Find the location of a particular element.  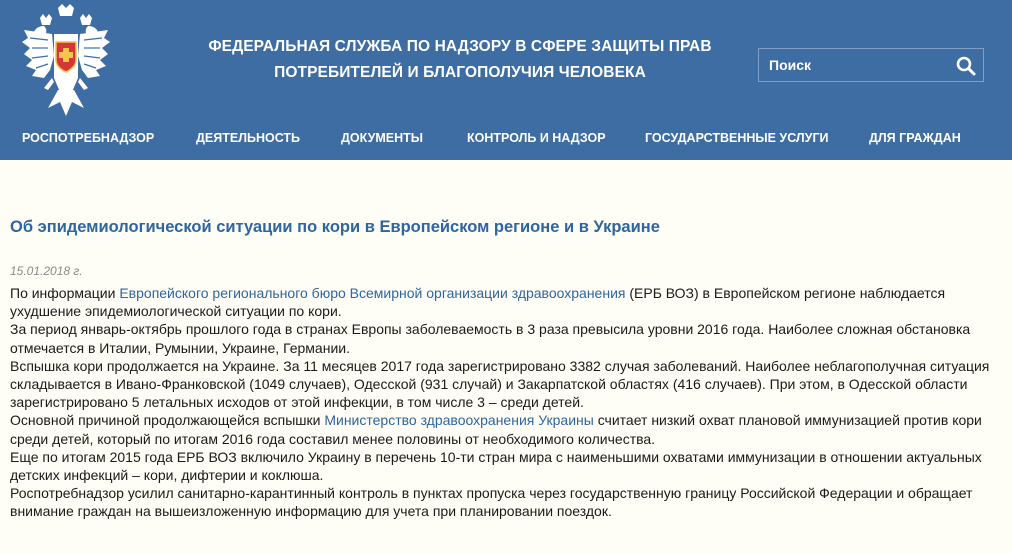

nav-item-rospotrebnadzor: РОСПОТРЕБНАДЗОР is located at coordinates (88, 138).